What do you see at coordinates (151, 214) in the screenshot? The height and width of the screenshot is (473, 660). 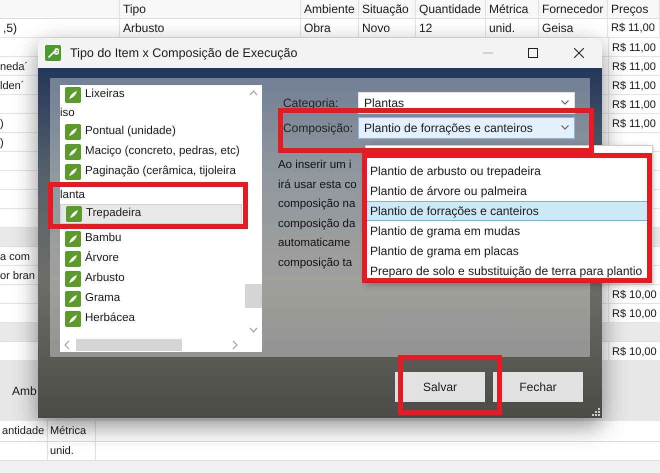 I see `tree-item: Trepadeira` at bounding box center [151, 214].